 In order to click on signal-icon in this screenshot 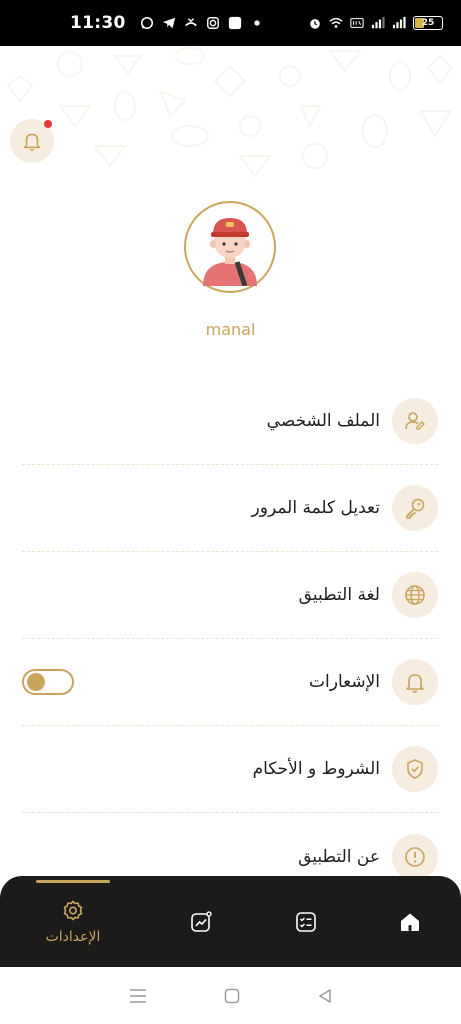, I will do `click(378, 22)`.